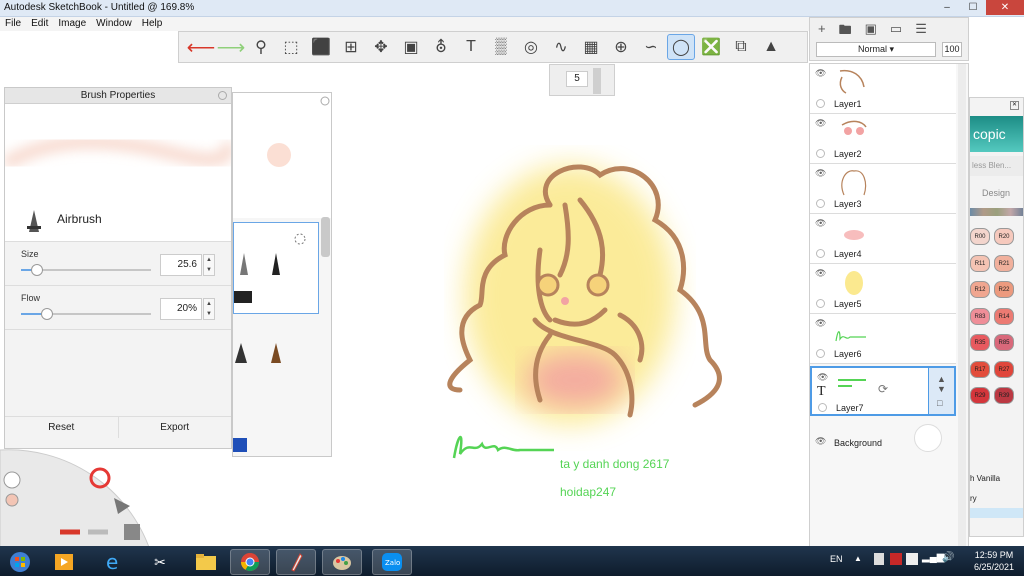 This screenshot has height=576, width=1024. What do you see at coordinates (952, 49) in the screenshot?
I see `layer-opacity-field: 100` at bounding box center [952, 49].